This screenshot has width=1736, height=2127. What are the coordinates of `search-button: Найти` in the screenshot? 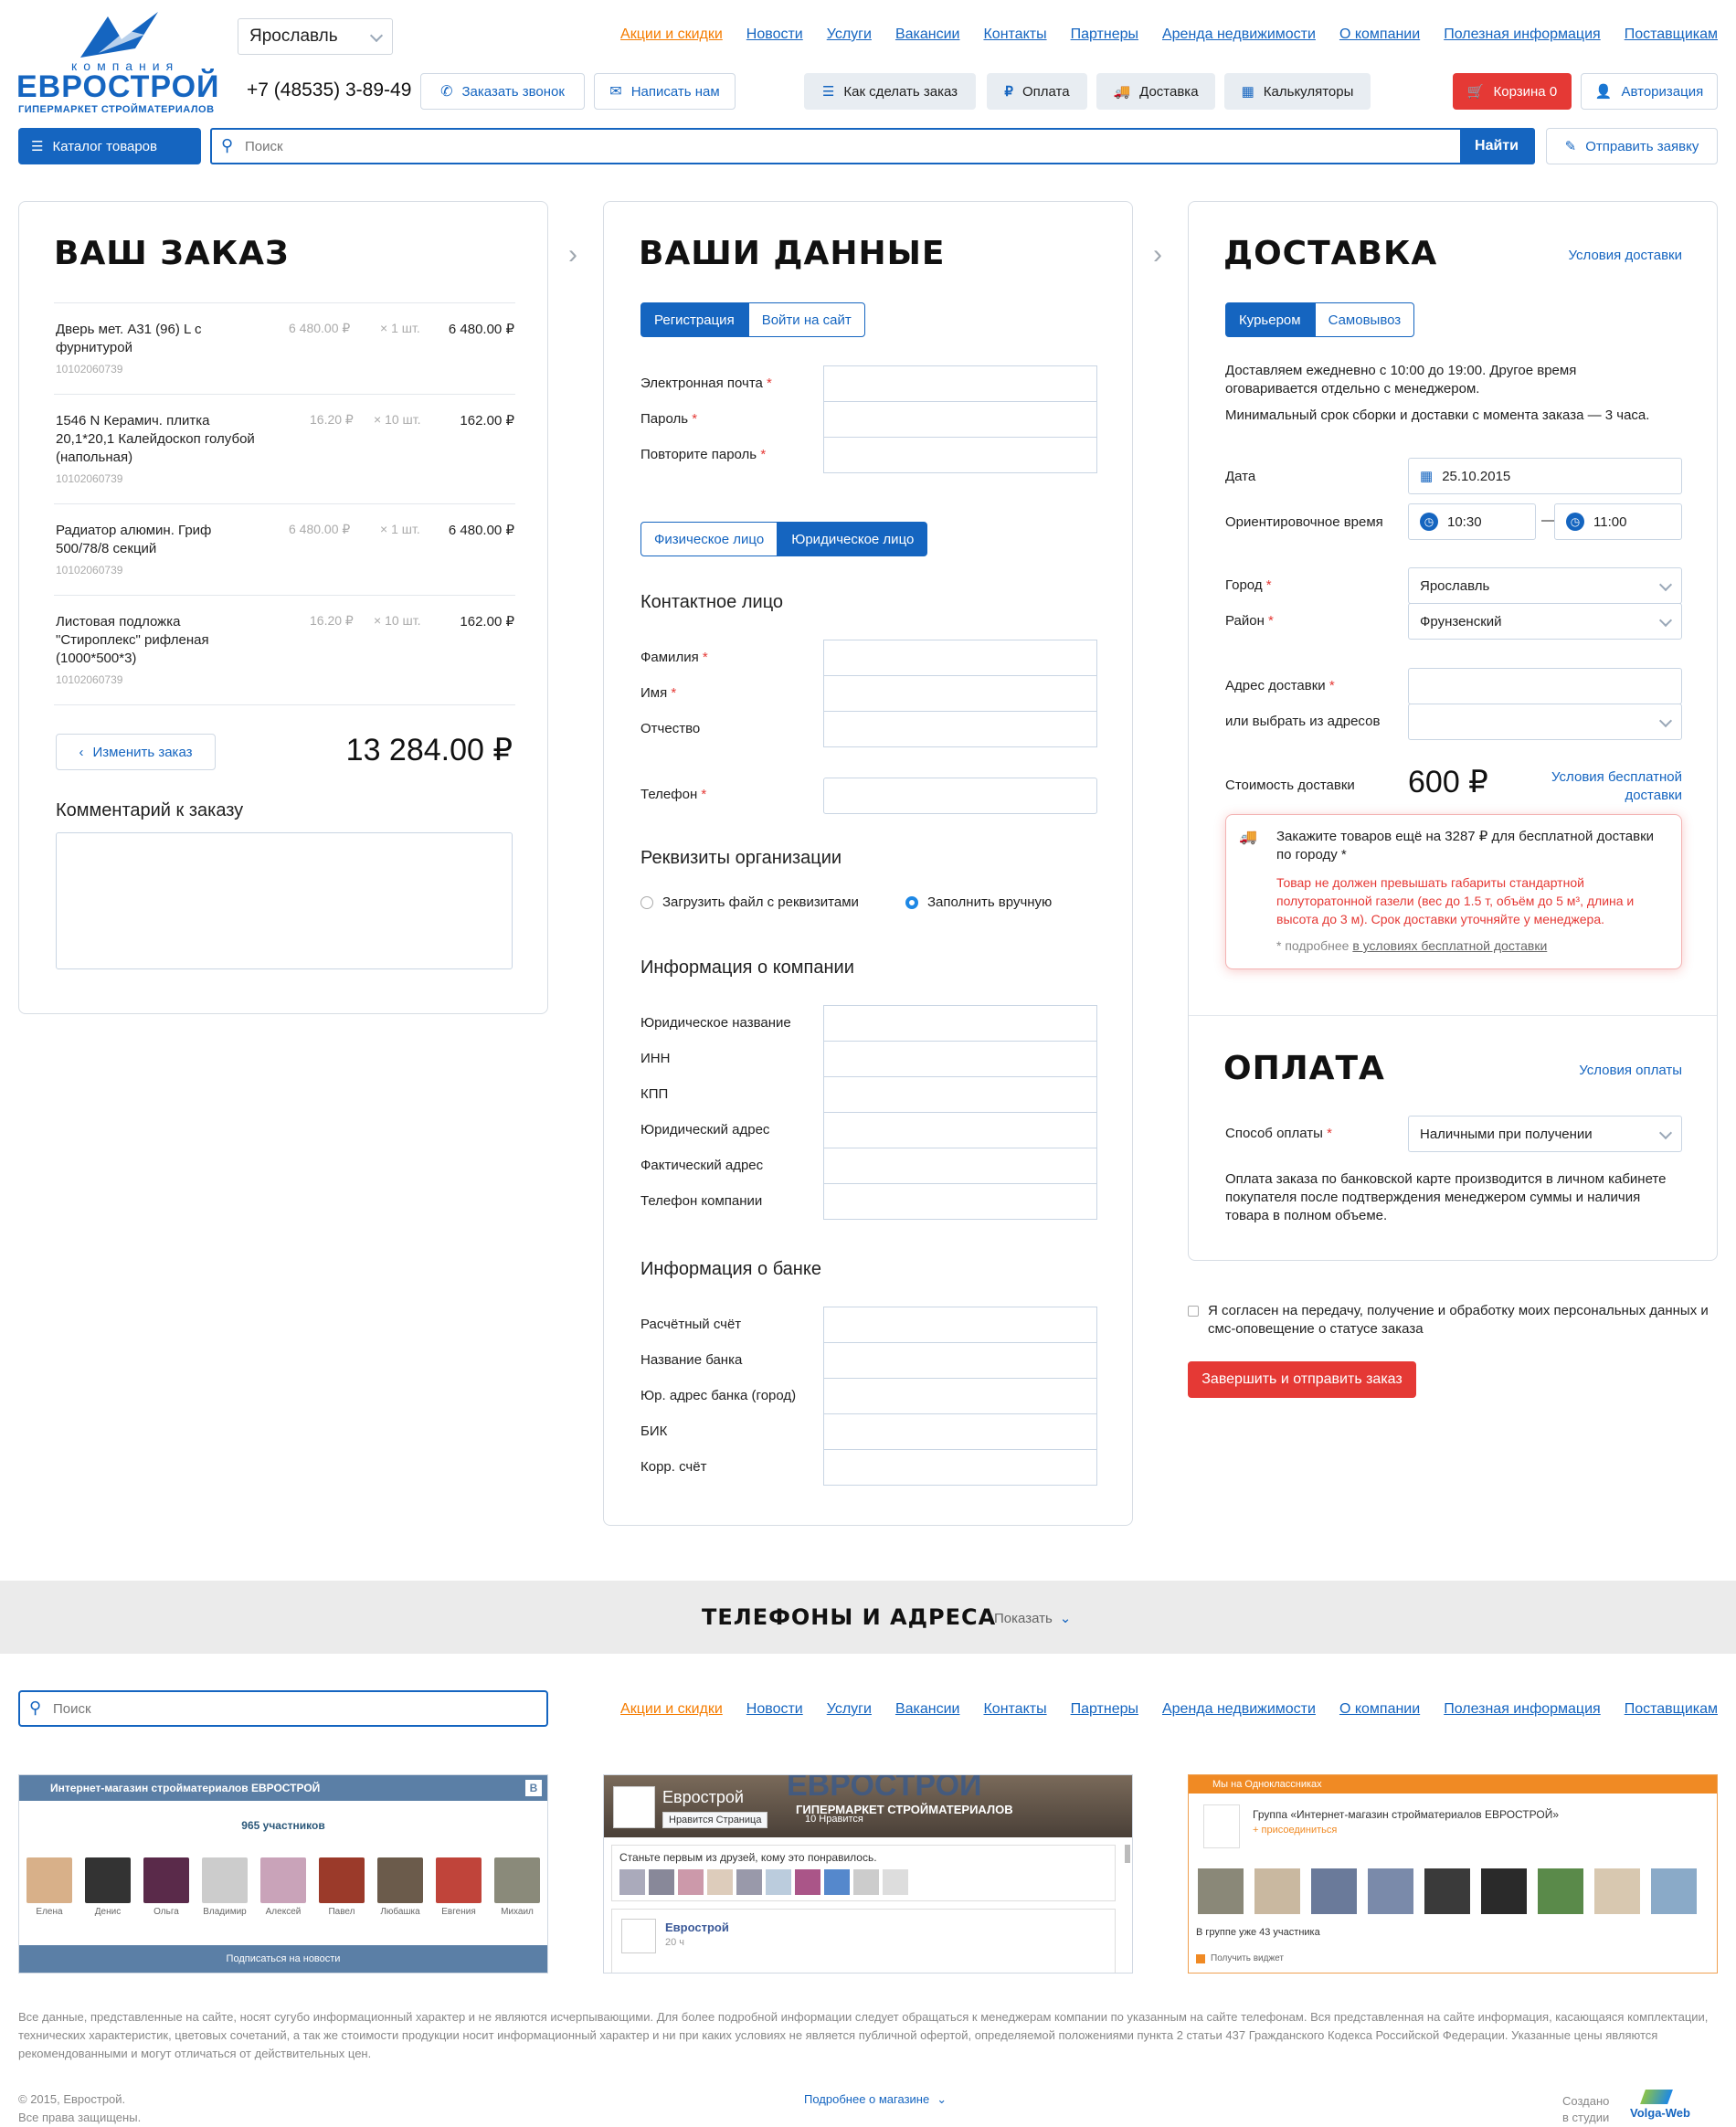 It's located at (1496, 146).